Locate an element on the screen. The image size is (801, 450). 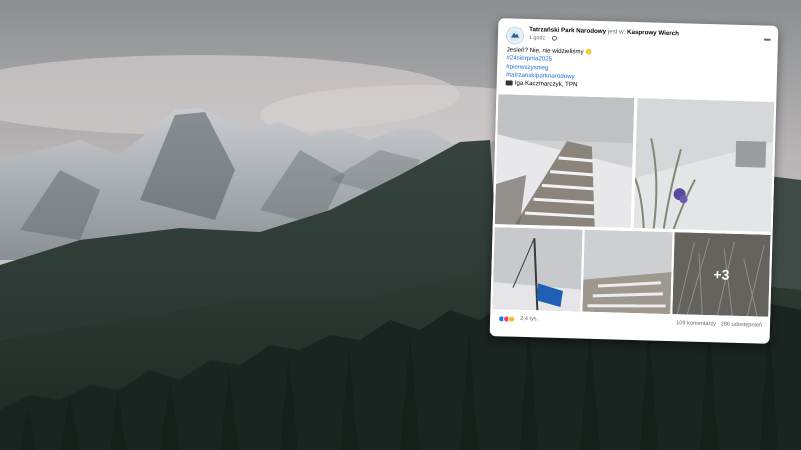
post-time-line: 1 godz. · is located at coordinates (543, 38).